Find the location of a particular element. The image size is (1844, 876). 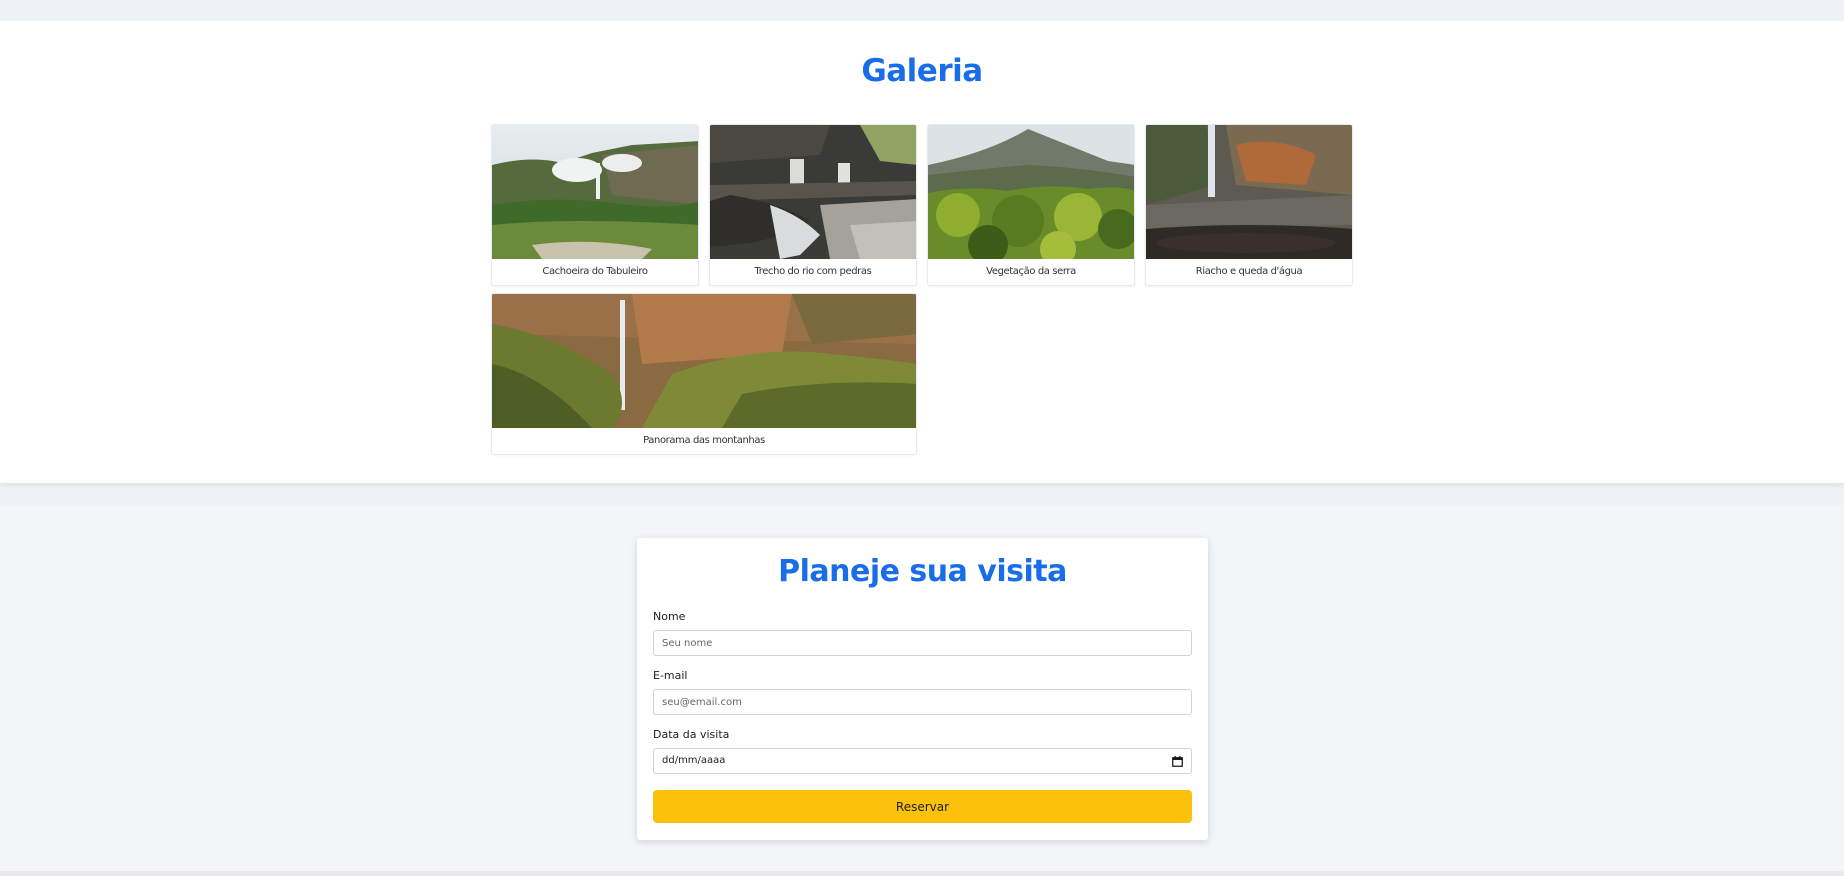

gallery-caption: Trecho do rio com pedras is located at coordinates (813, 271).